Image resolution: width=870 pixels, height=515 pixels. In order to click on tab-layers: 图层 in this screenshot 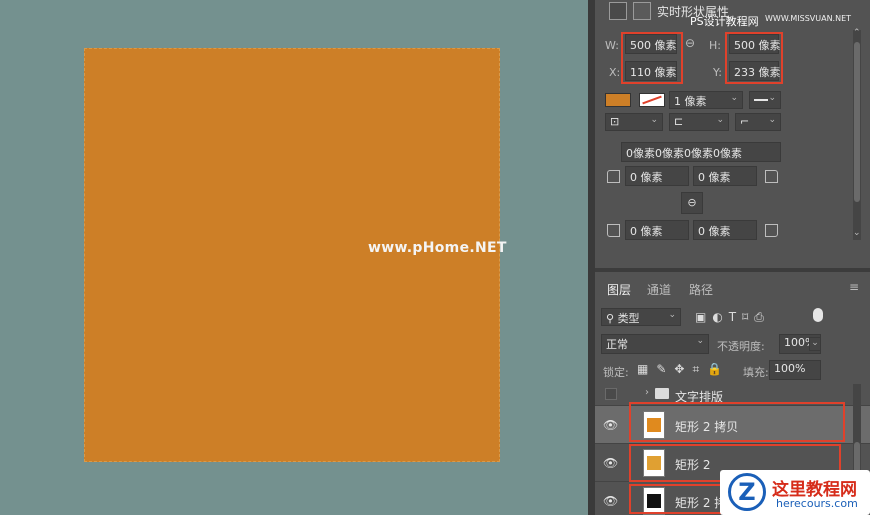, I will do `click(619, 289)`.